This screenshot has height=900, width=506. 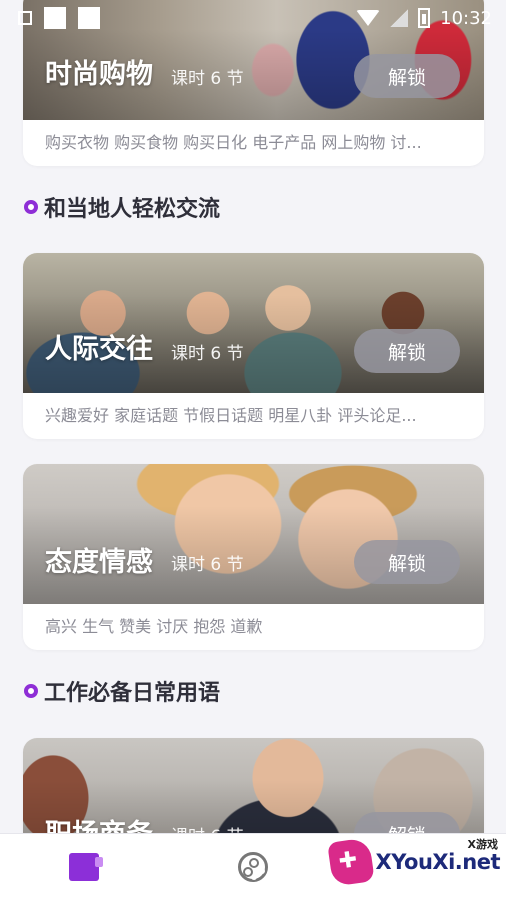 I want to click on watermark: X游戏 XYouXi.net, so click(x=414, y=862).